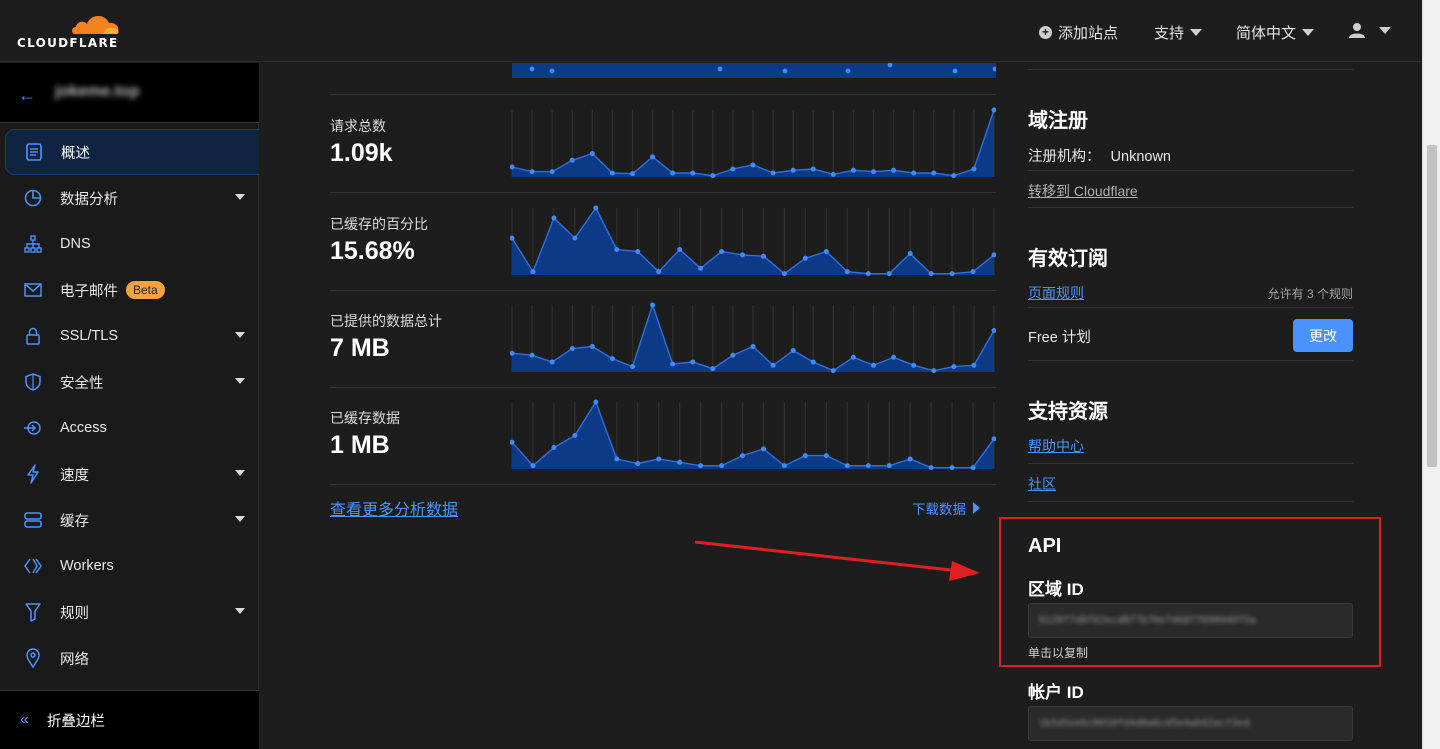 This screenshot has width=1440, height=749. I want to click on add-site-button: + 添加站点, so click(1078, 32).